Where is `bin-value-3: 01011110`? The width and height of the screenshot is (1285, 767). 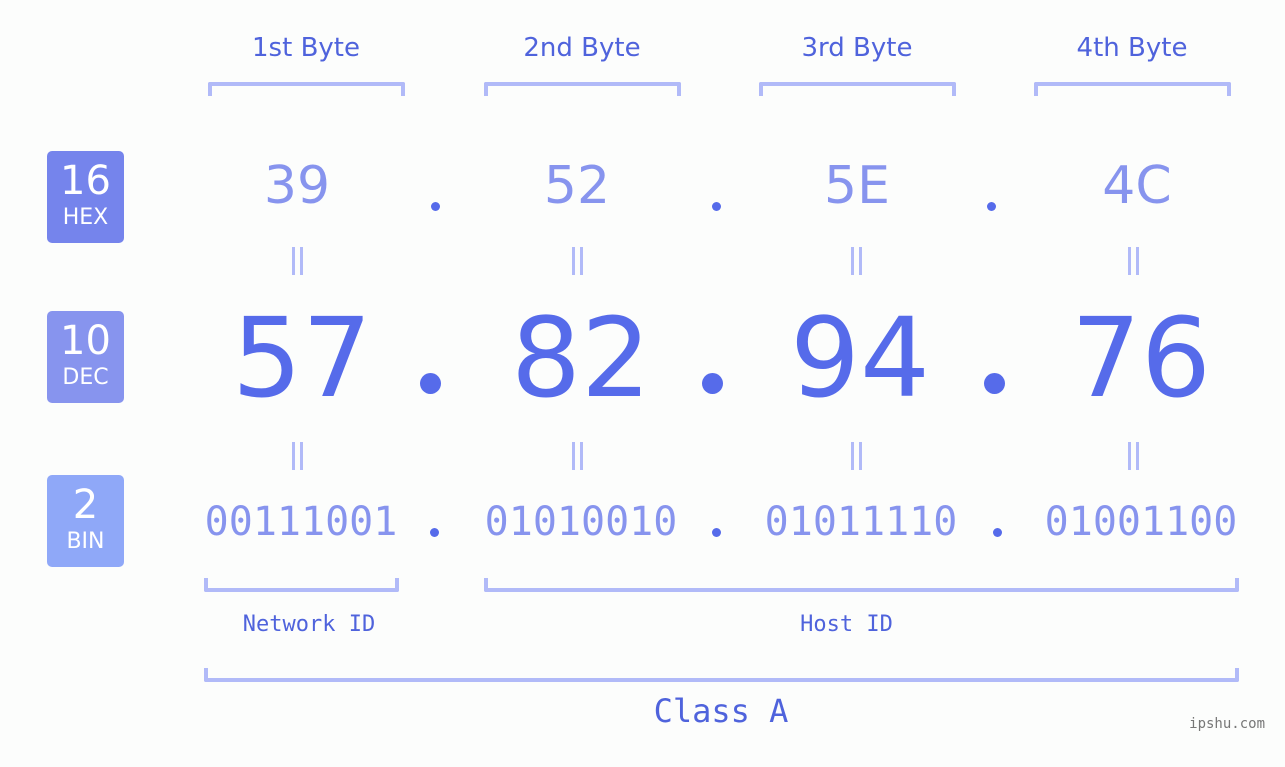 bin-value-3: 01011110 is located at coordinates (861, 522).